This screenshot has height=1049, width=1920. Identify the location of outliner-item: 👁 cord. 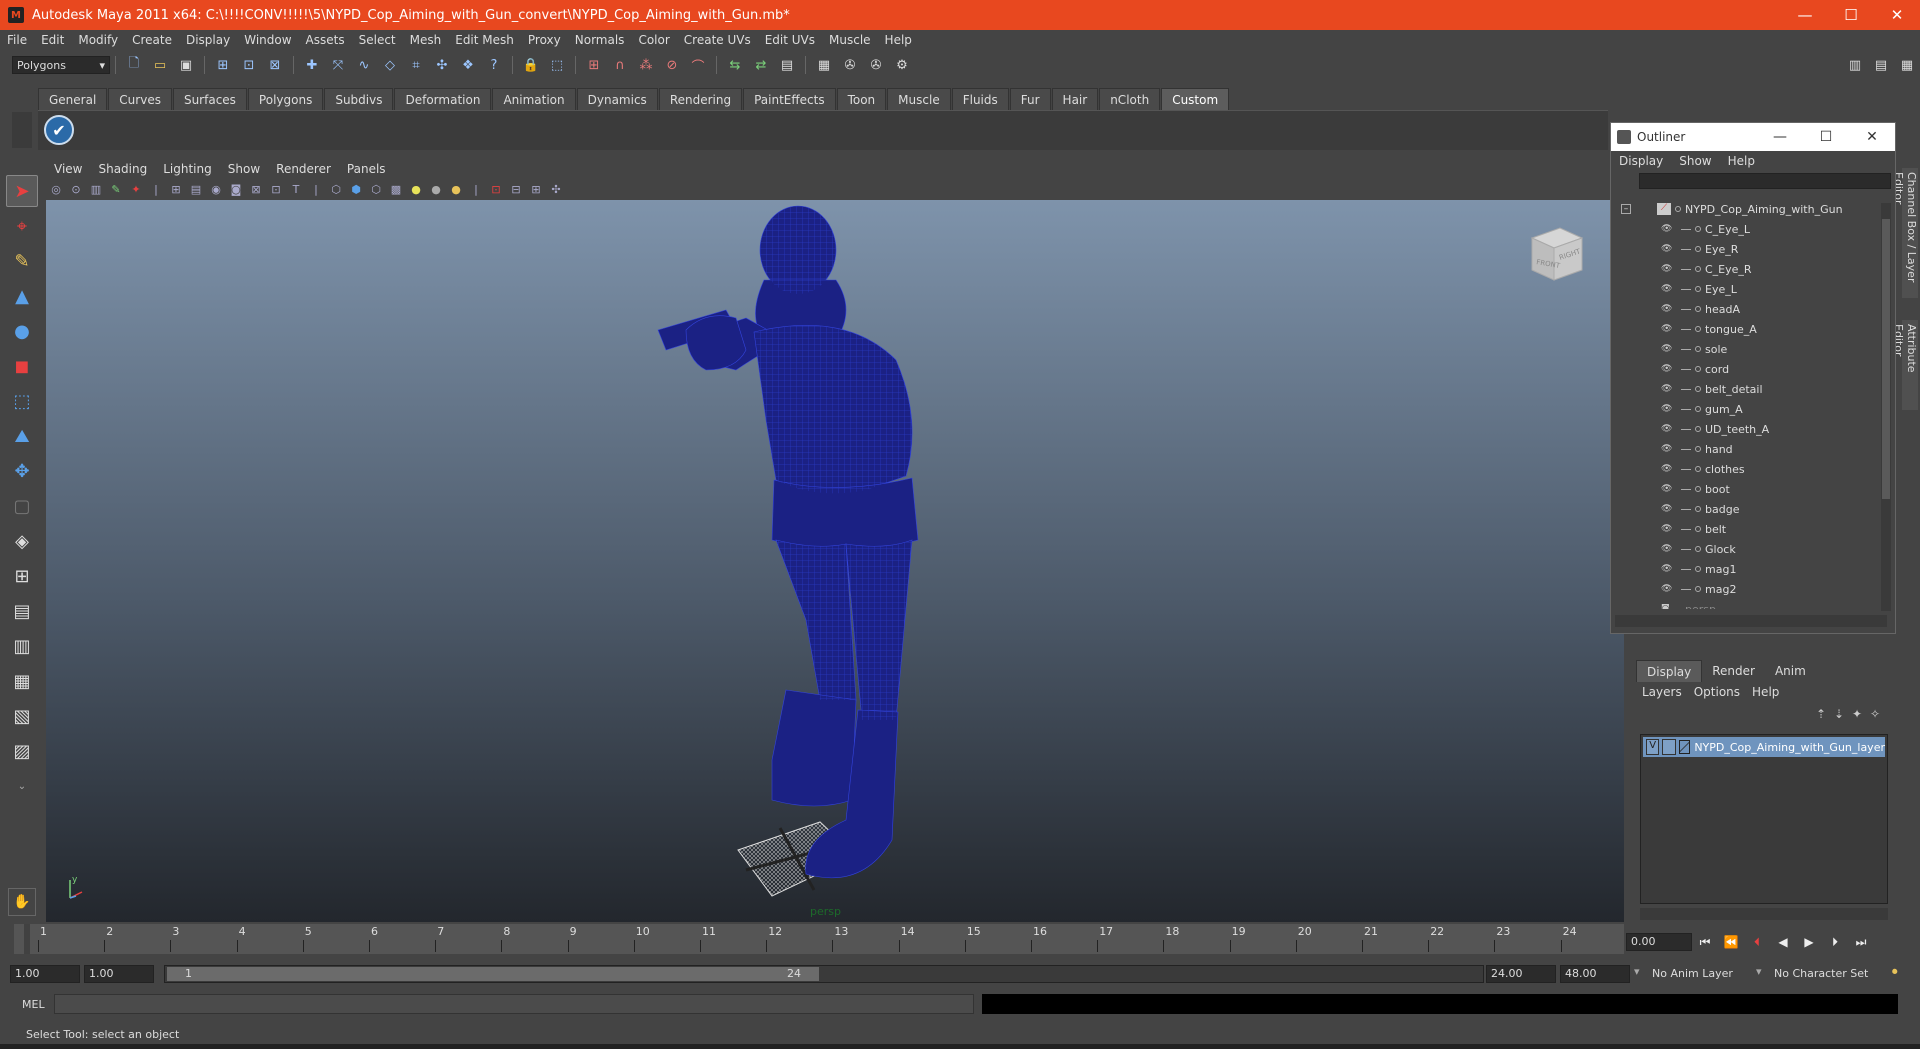
(1746, 369).